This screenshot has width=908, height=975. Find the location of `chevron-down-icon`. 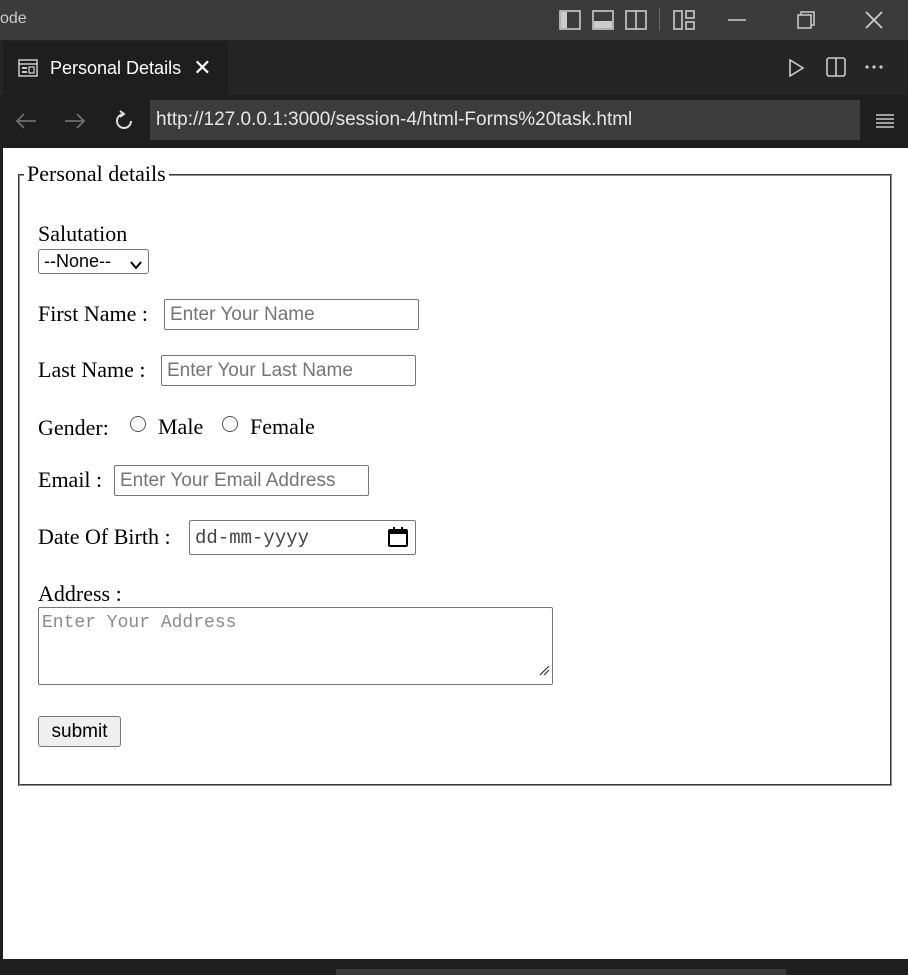

chevron-down-icon is located at coordinates (136, 265).